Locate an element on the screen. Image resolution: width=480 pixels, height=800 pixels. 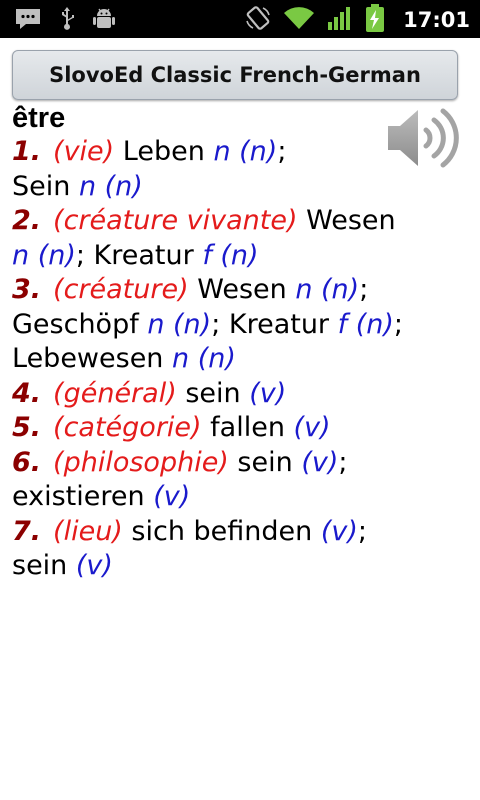
messages-icon is located at coordinates (28, 21).